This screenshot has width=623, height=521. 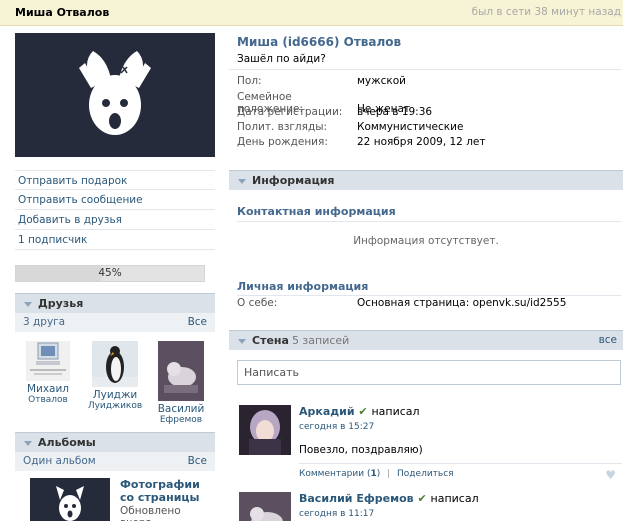 I want to click on contact-info-title: Контактная информация, so click(x=316, y=211).